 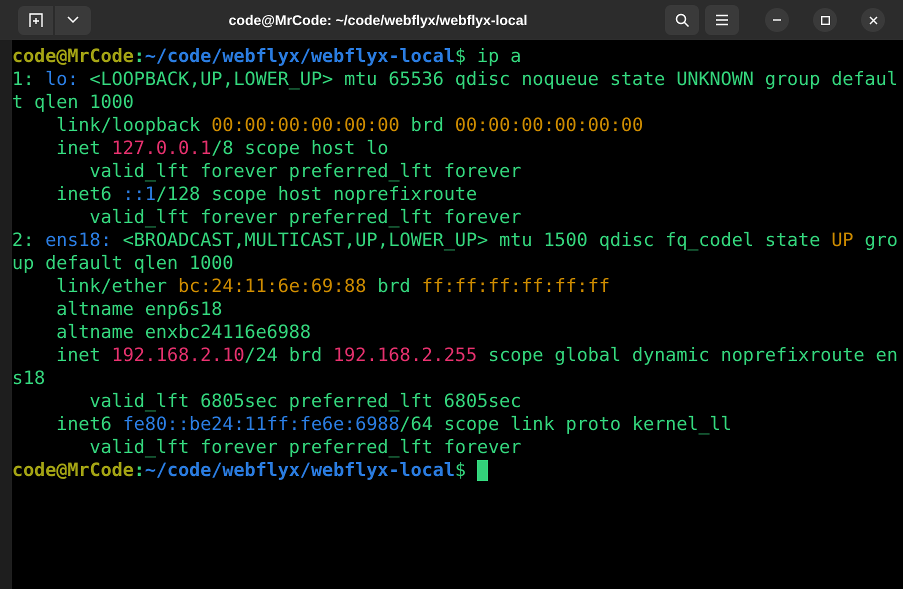 I want to click on terminal-line: code@MrCode:~/code/webflyx/webflyx-local$, so click(x=239, y=470).